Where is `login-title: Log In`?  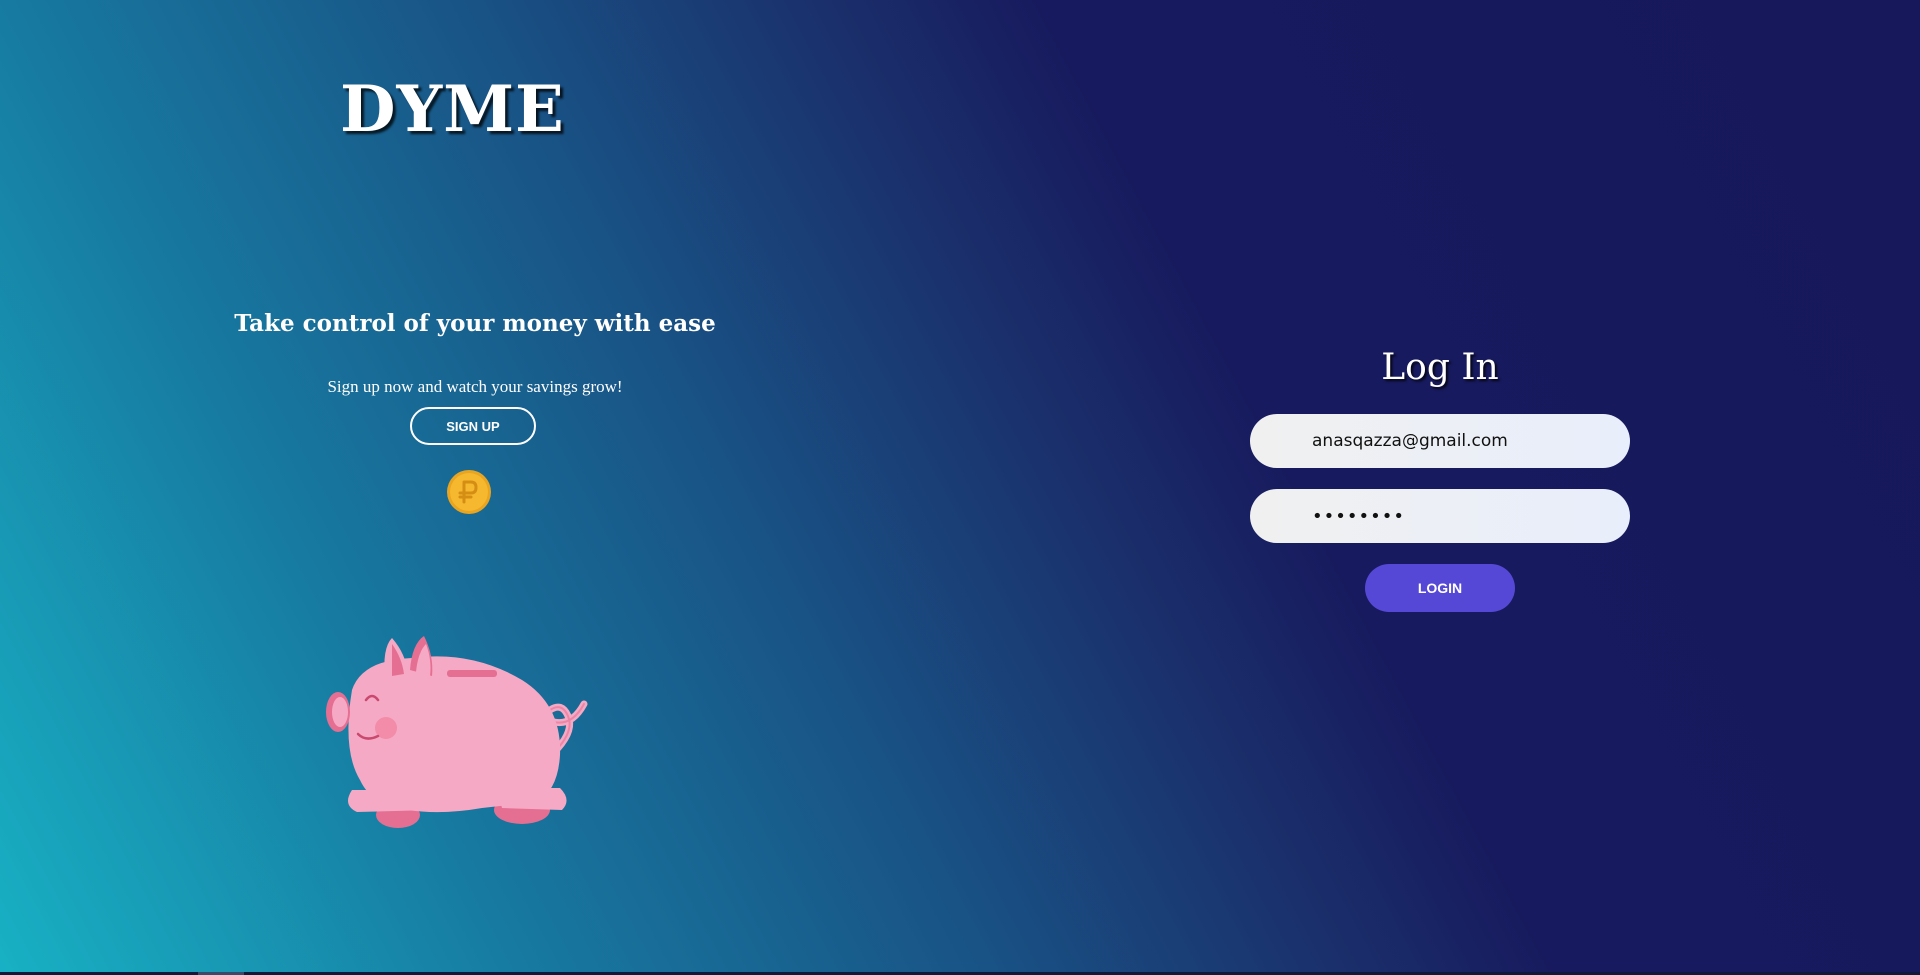
login-title: Log In is located at coordinates (1440, 367).